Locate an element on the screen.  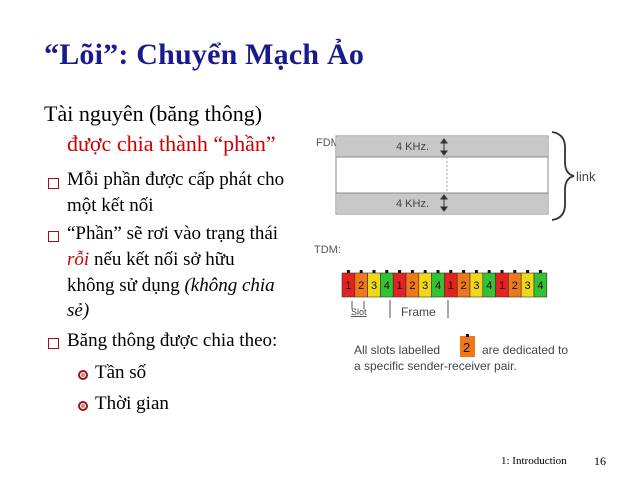
note-line-2: a specific sender-receiver pair. is located at coordinates (435, 366).